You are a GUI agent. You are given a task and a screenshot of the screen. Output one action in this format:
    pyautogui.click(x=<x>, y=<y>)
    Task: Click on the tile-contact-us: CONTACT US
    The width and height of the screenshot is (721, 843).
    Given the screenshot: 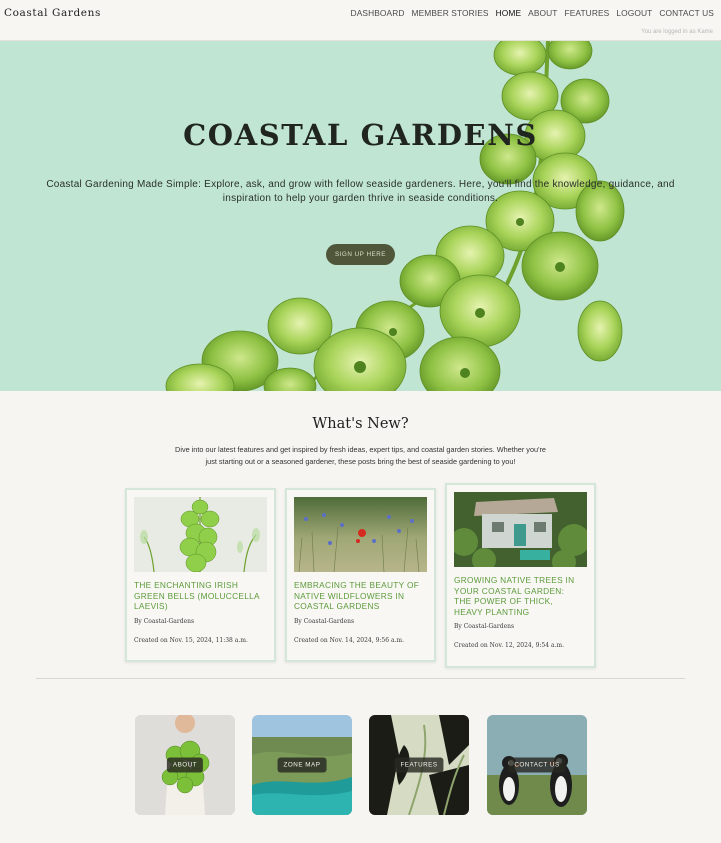 What is the action you would take?
    pyautogui.click(x=537, y=765)
    